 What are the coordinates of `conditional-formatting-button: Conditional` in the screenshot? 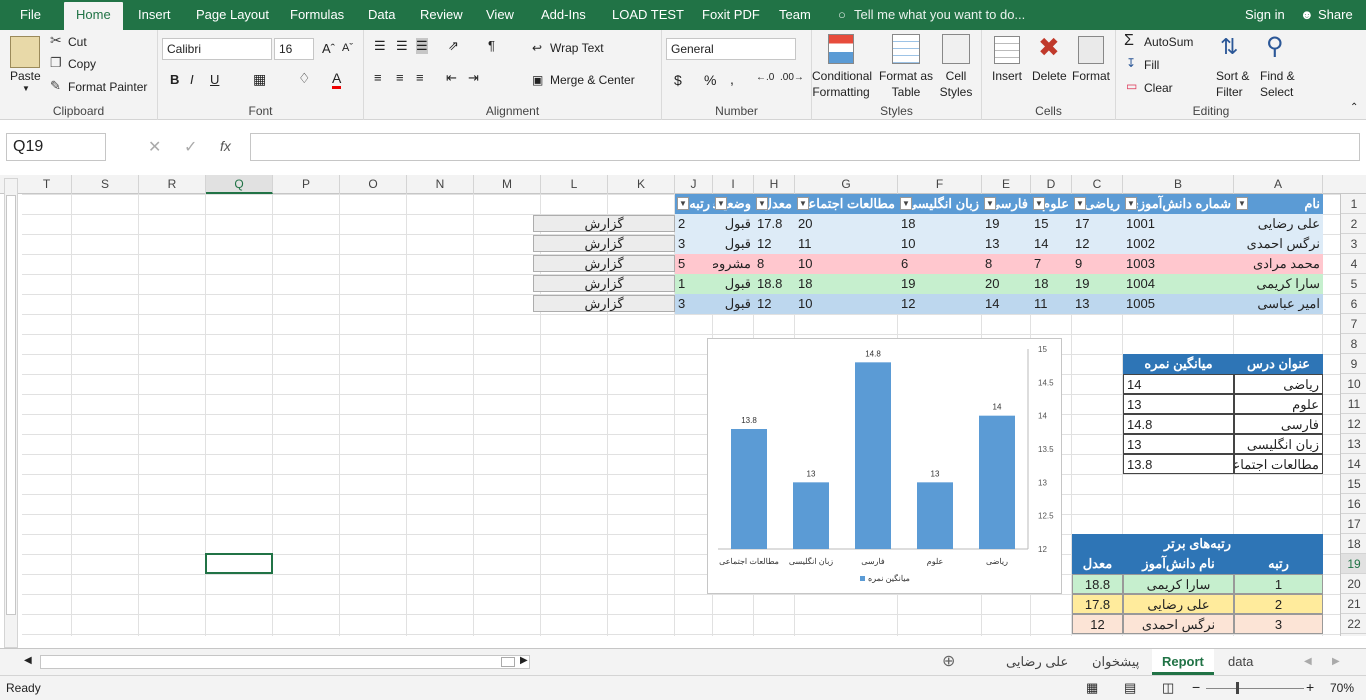 It's located at (842, 76).